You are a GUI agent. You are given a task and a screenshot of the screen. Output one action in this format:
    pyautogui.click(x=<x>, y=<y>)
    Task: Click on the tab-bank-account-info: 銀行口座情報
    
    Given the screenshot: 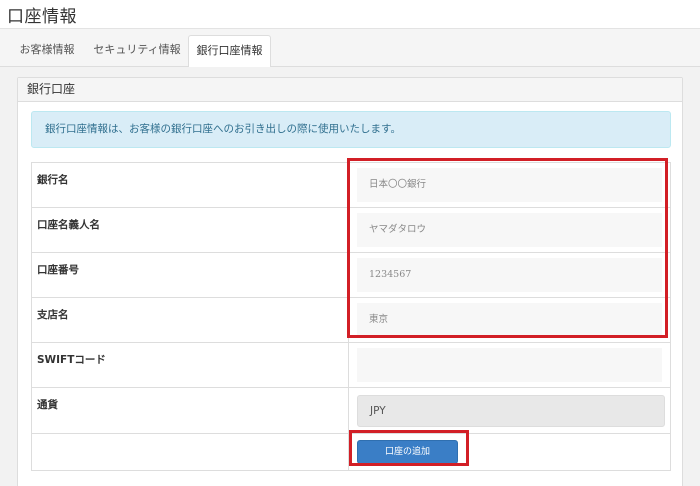 What is the action you would take?
    pyautogui.click(x=229, y=51)
    